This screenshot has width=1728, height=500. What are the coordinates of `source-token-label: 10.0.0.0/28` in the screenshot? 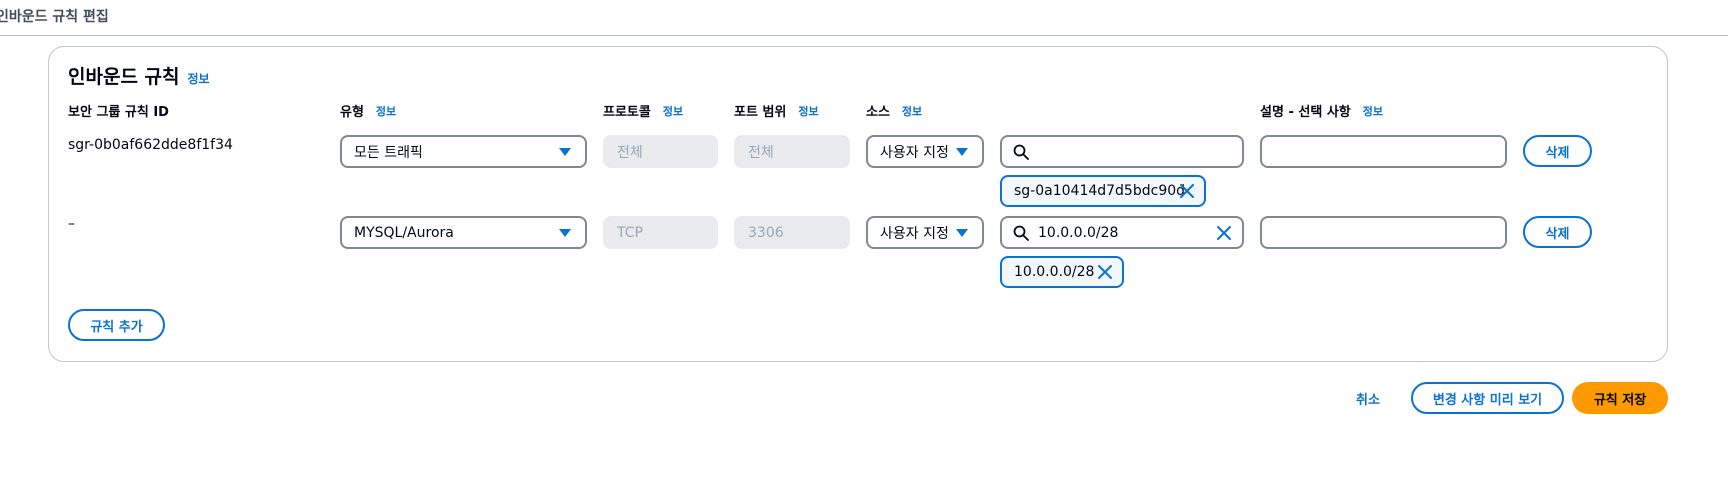 It's located at (1054, 272).